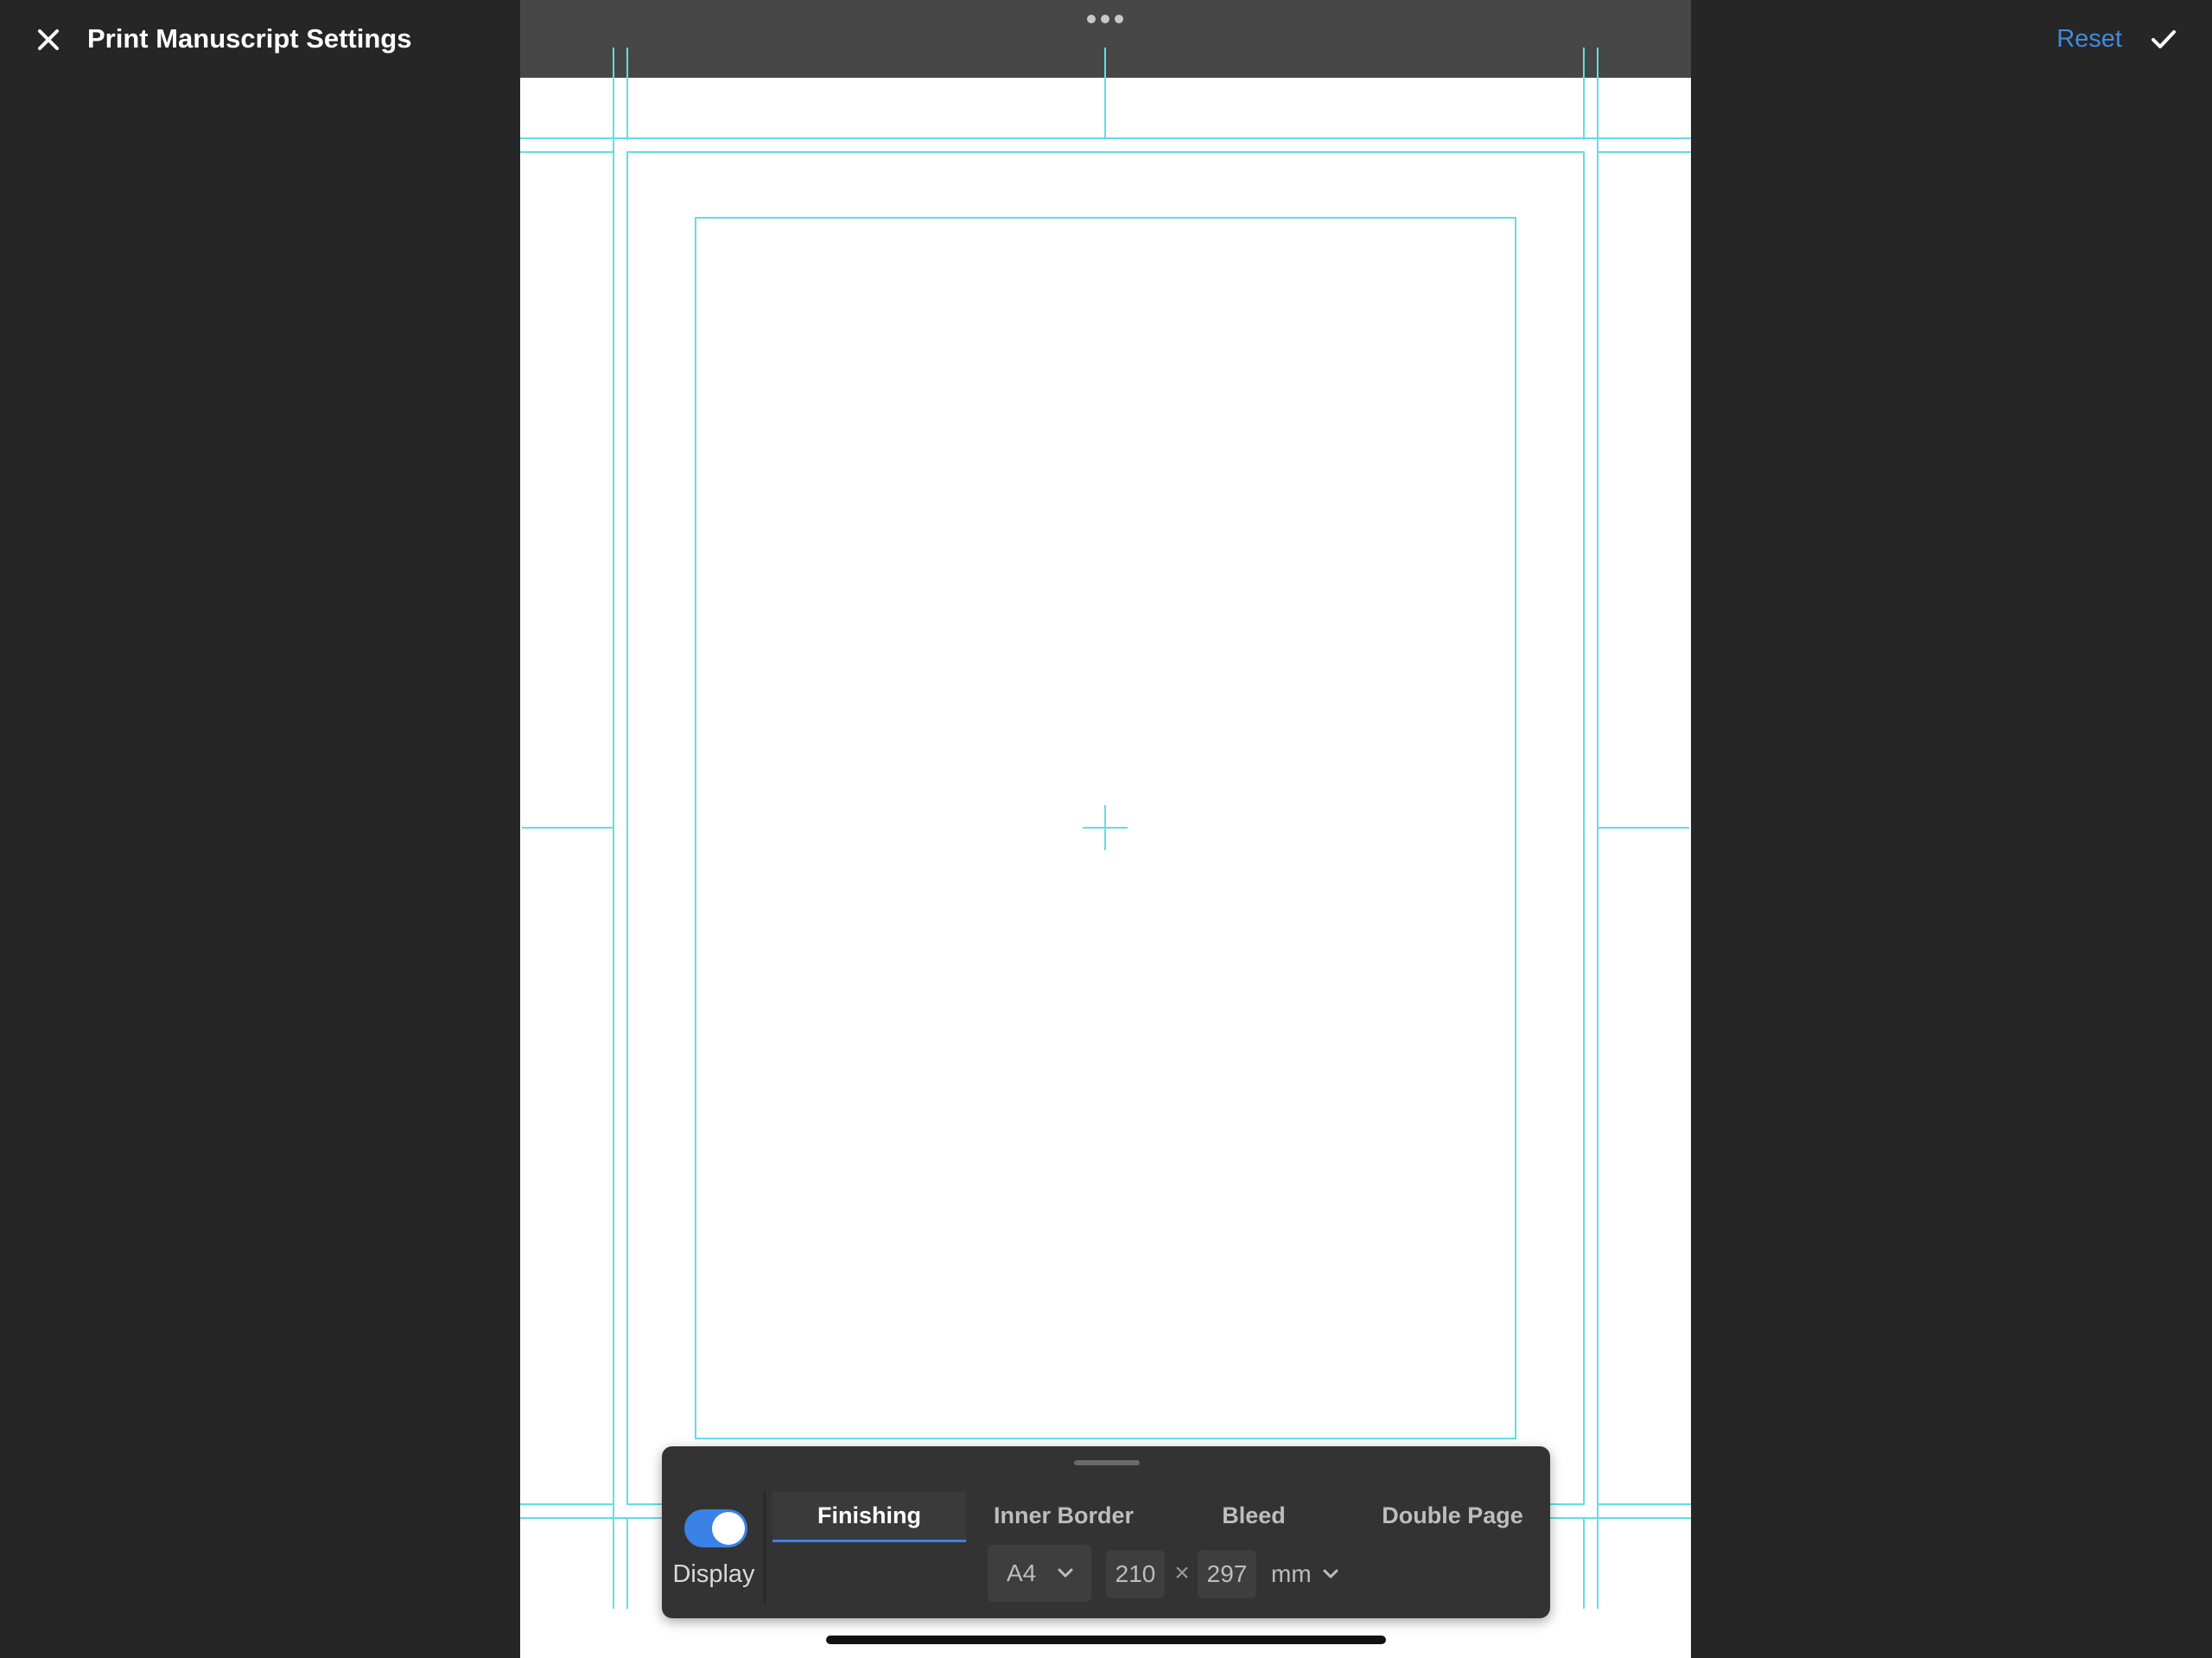 This screenshot has height=1658, width=2212. Describe the element at coordinates (728, 1528) in the screenshot. I see `toggle-knob` at that location.